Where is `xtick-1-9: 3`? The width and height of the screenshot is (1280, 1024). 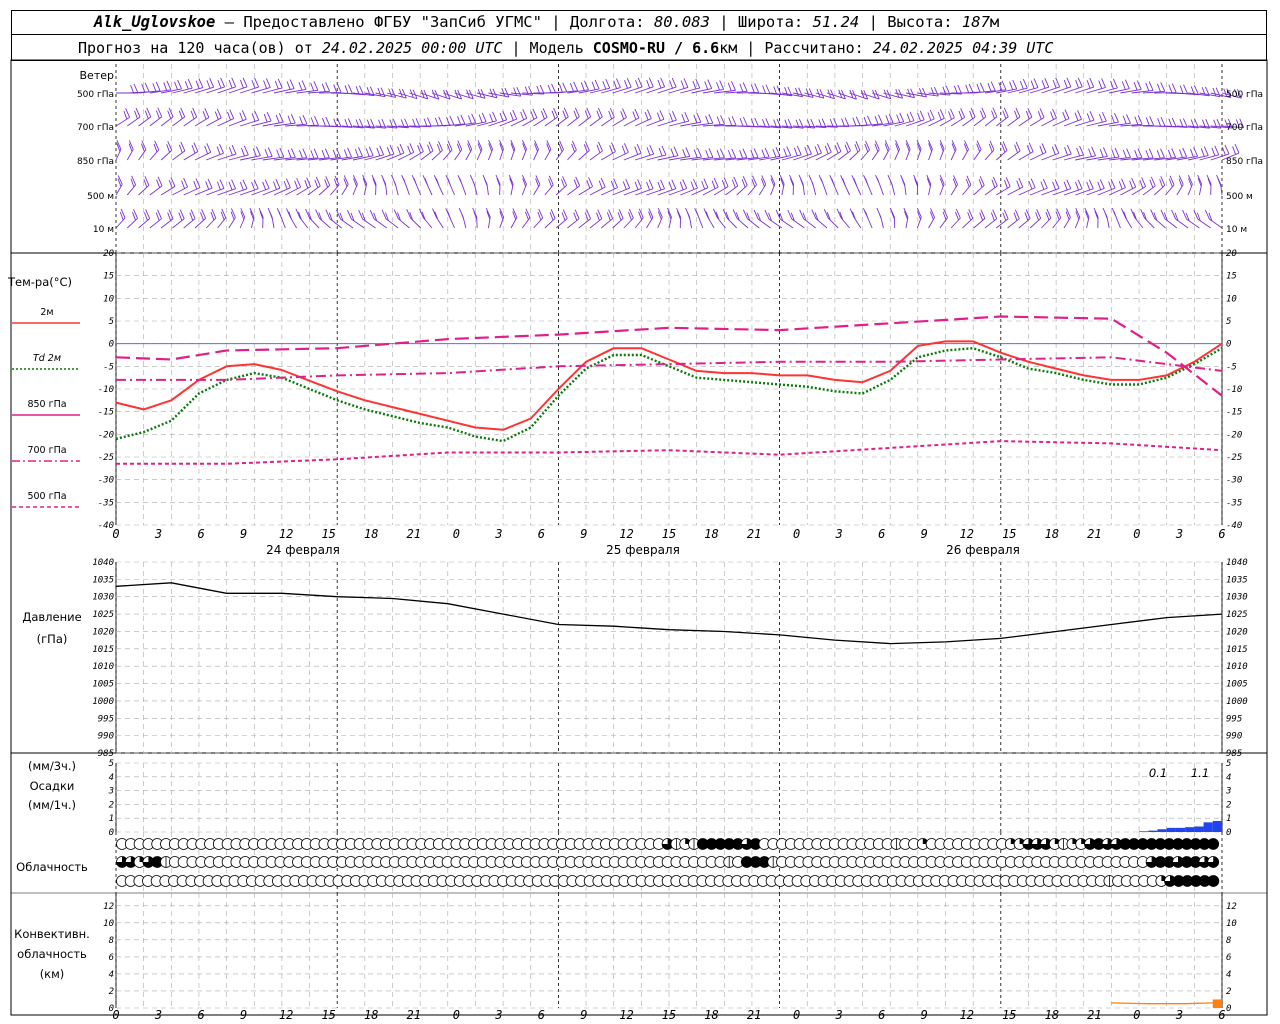
xtick-1-9: 3 is located at coordinates (498, 1015).